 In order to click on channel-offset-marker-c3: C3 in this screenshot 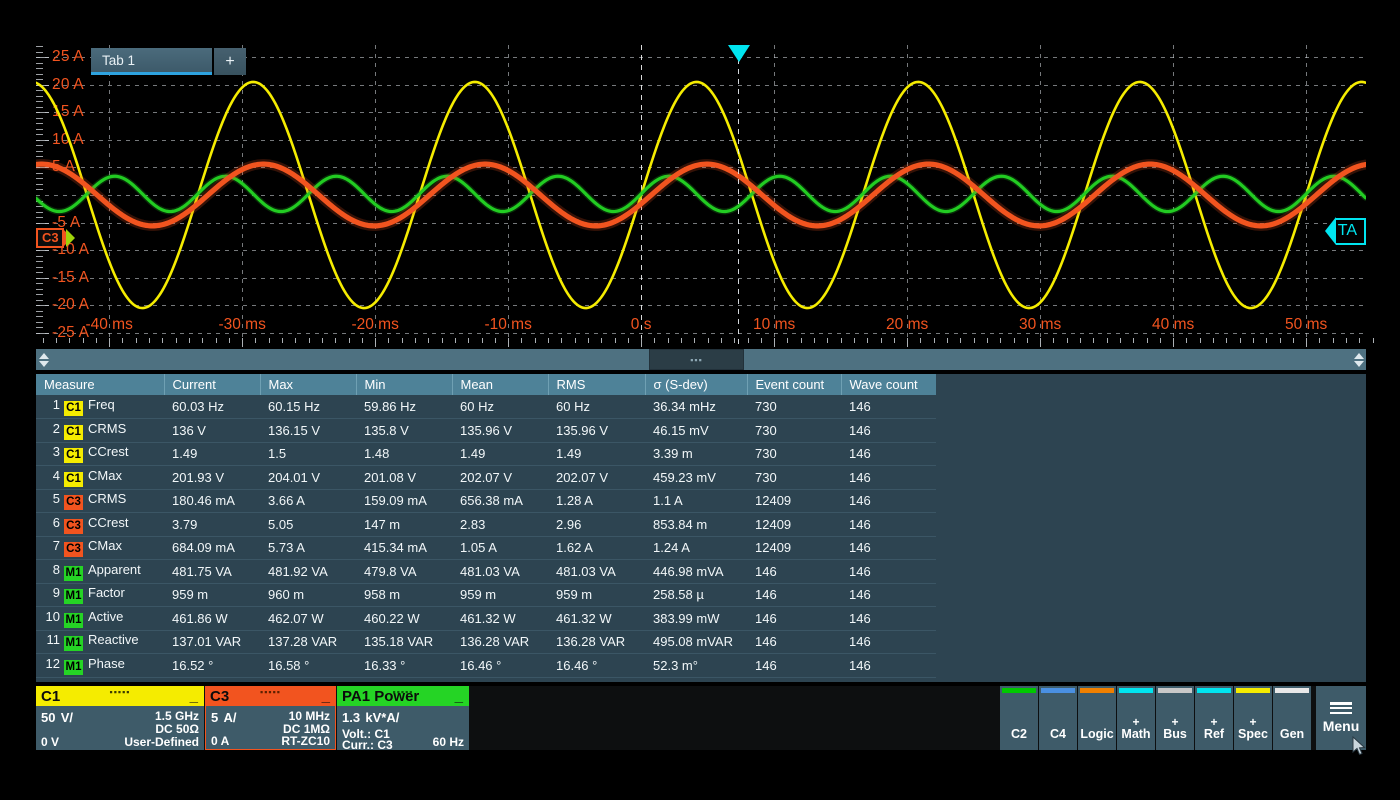, I will do `click(55, 238)`.